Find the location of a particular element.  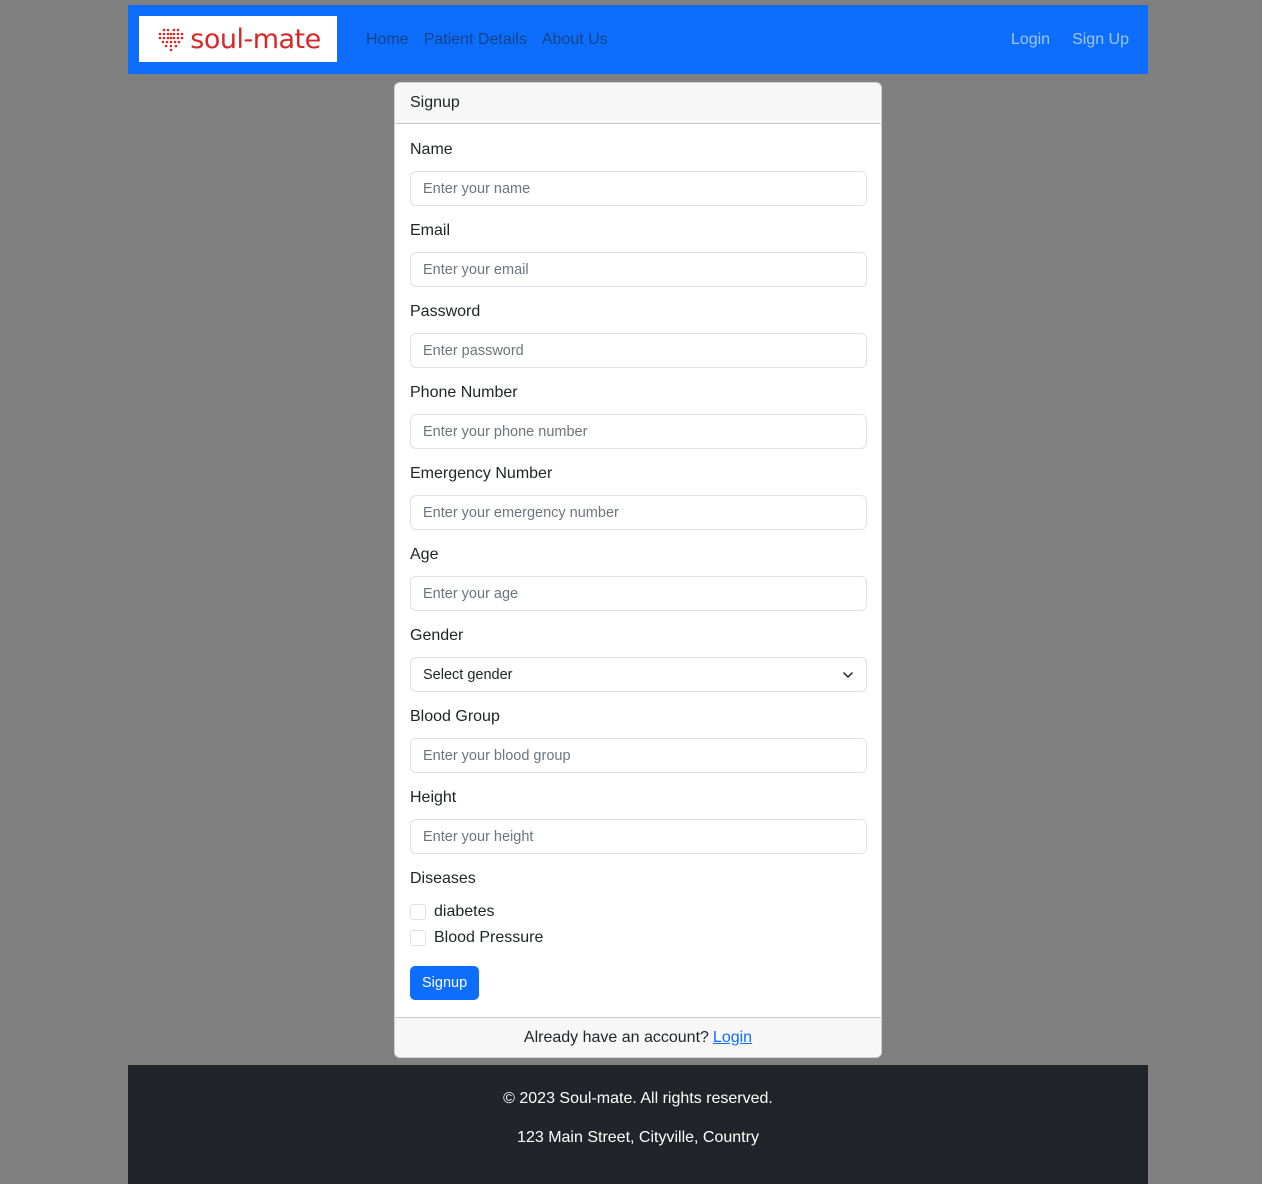

age-label: Age is located at coordinates (424, 554).